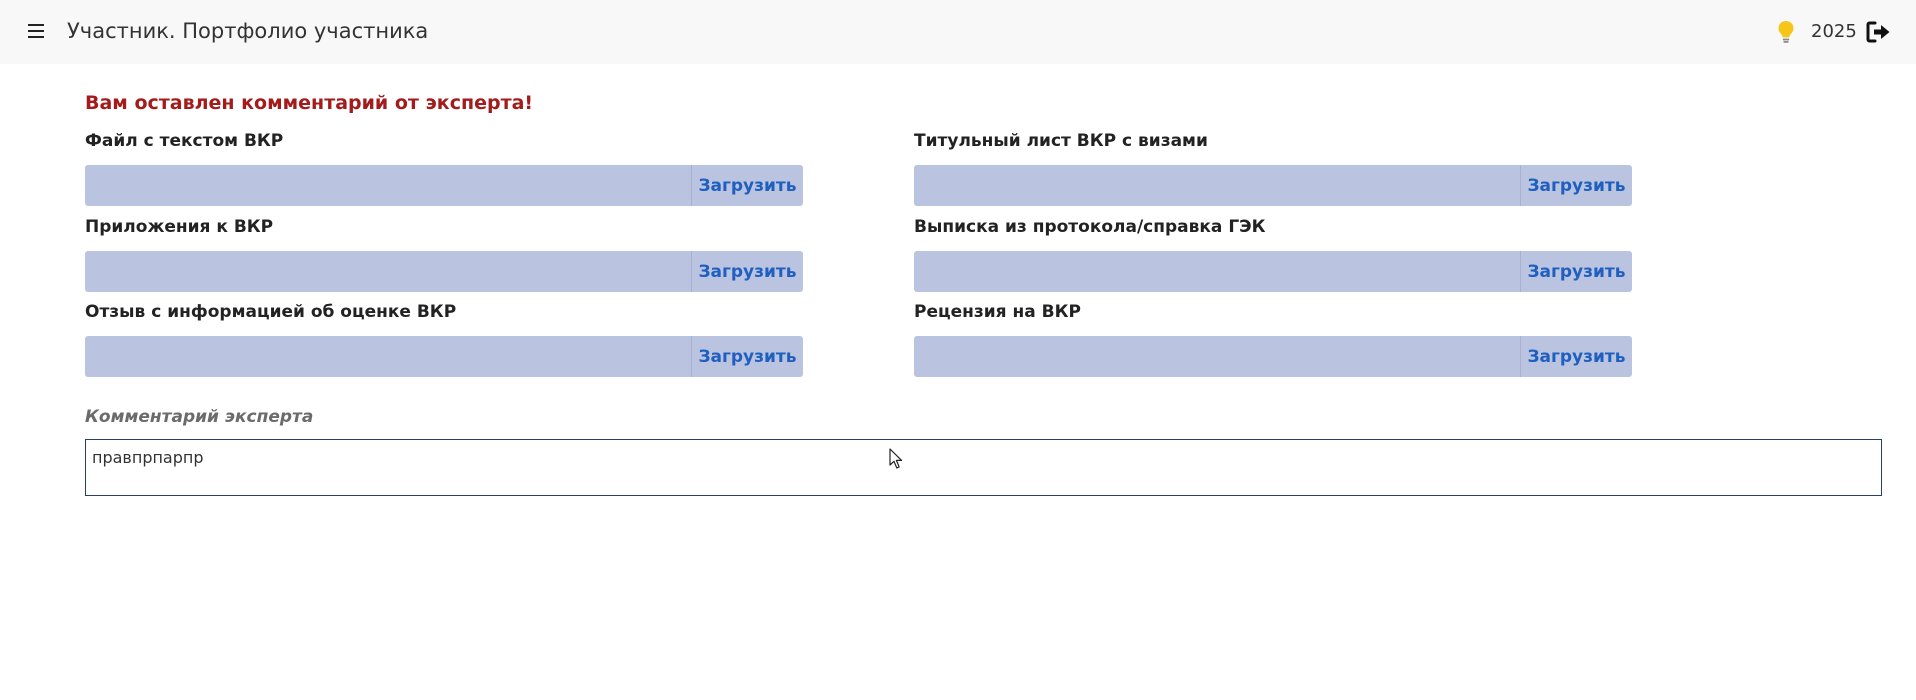 The height and width of the screenshot is (700, 1916). Describe the element at coordinates (958, 32) in the screenshot. I see `top-bar: Участник. Портфолио участника 2025` at that location.